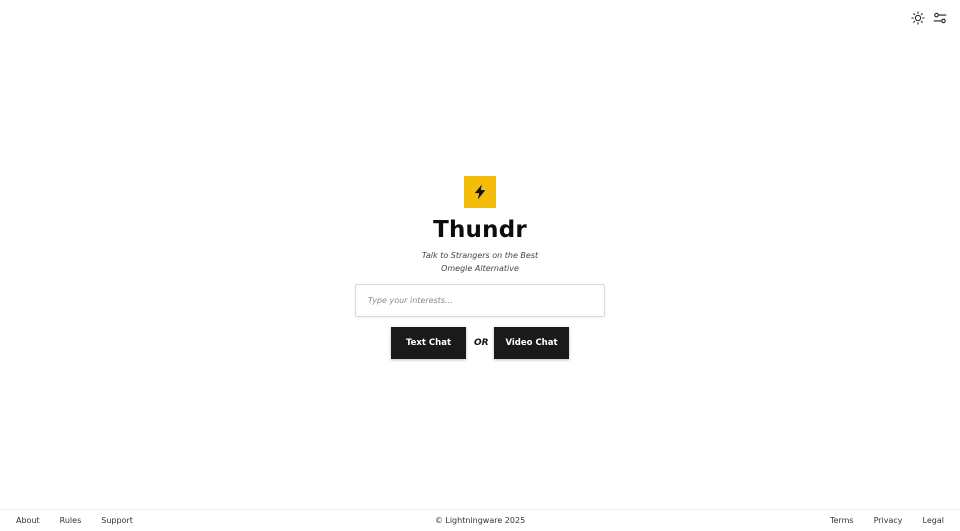 Image resolution: width=960 pixels, height=531 pixels. What do you see at coordinates (117, 520) in the screenshot?
I see `footer-link-support: Support` at bounding box center [117, 520].